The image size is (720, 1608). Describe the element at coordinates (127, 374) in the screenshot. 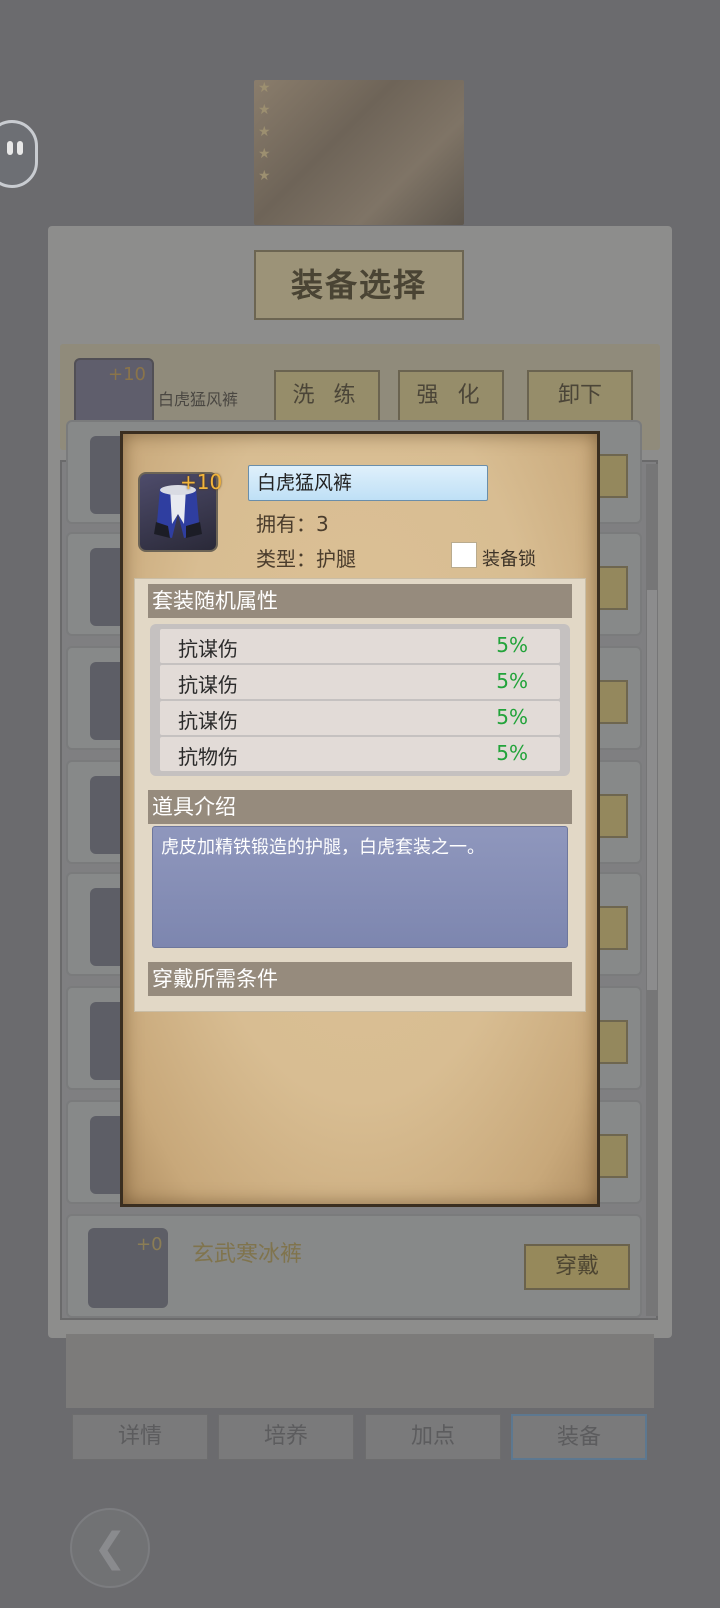

I see `current-item-level: +10` at that location.